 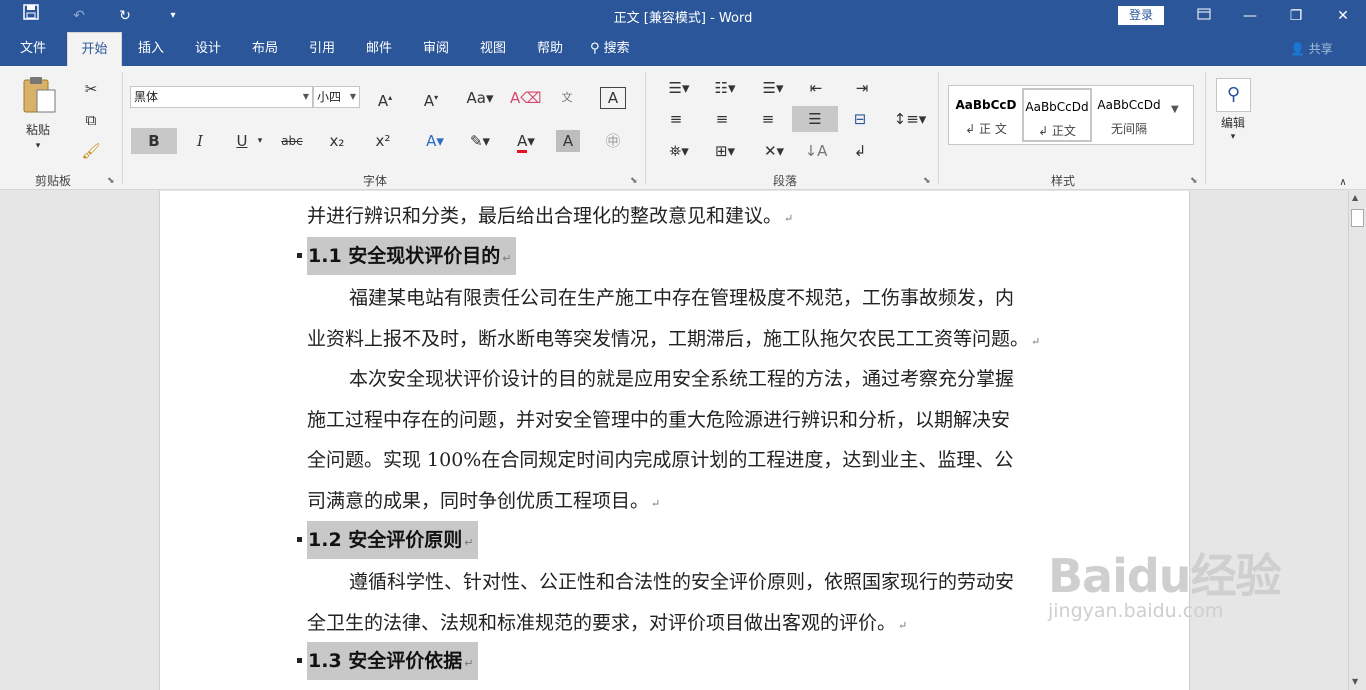 I want to click on shrink-font-icon: A▾, so click(x=431, y=98).